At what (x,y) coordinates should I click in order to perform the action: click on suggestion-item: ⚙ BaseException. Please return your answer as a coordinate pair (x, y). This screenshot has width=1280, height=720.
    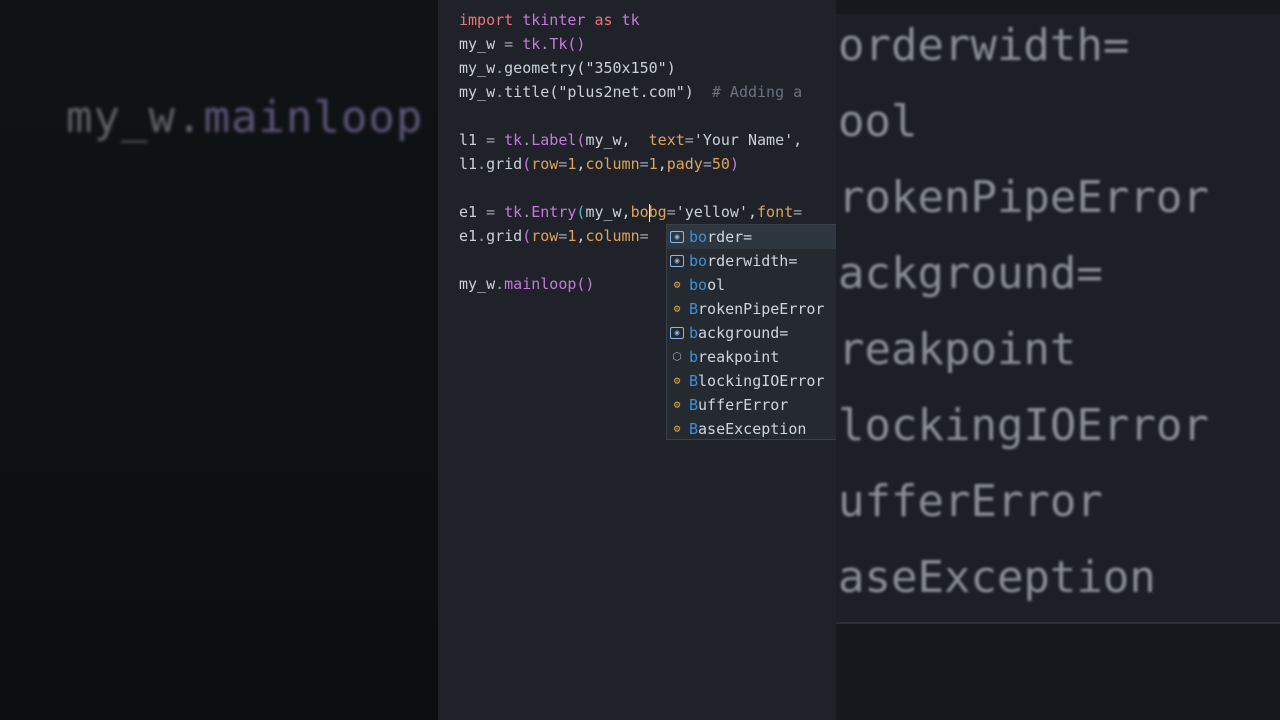
    Looking at the image, I should click on (751, 428).